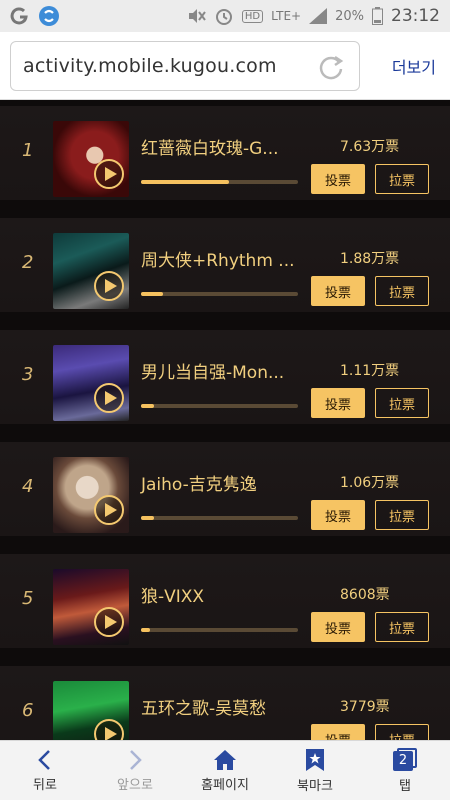 The width and height of the screenshot is (450, 800). Describe the element at coordinates (415, 16) in the screenshot. I see `clock: 23:12` at that location.